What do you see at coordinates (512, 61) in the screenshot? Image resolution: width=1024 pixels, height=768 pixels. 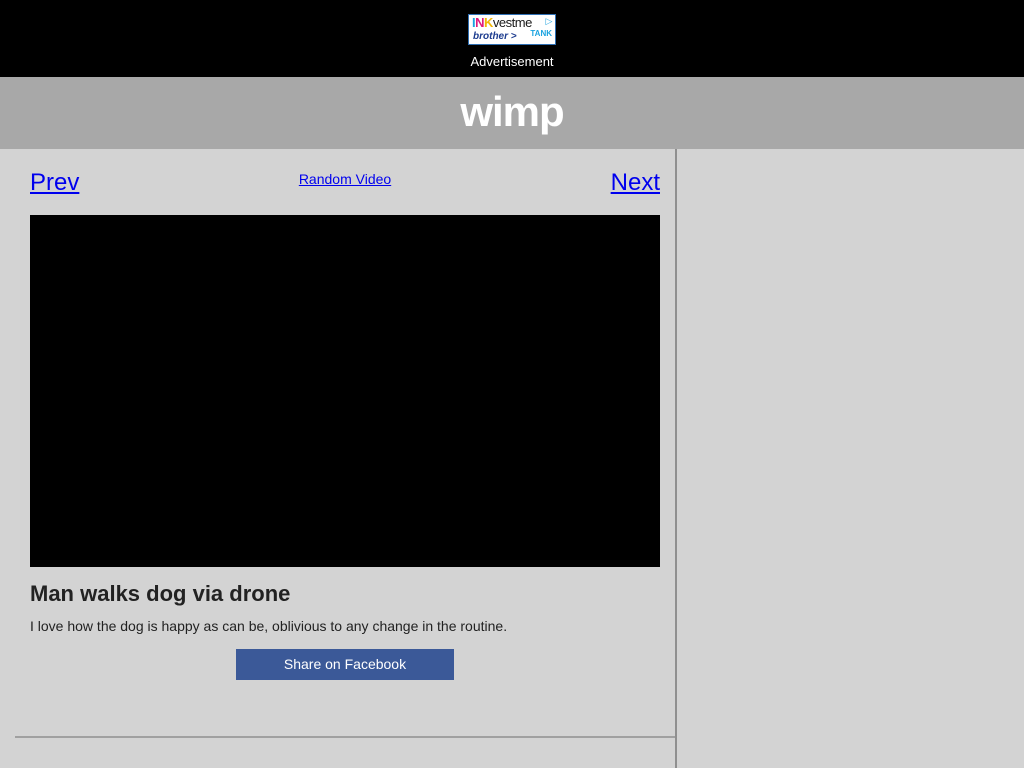 I see `ad-label: Advertisement` at bounding box center [512, 61].